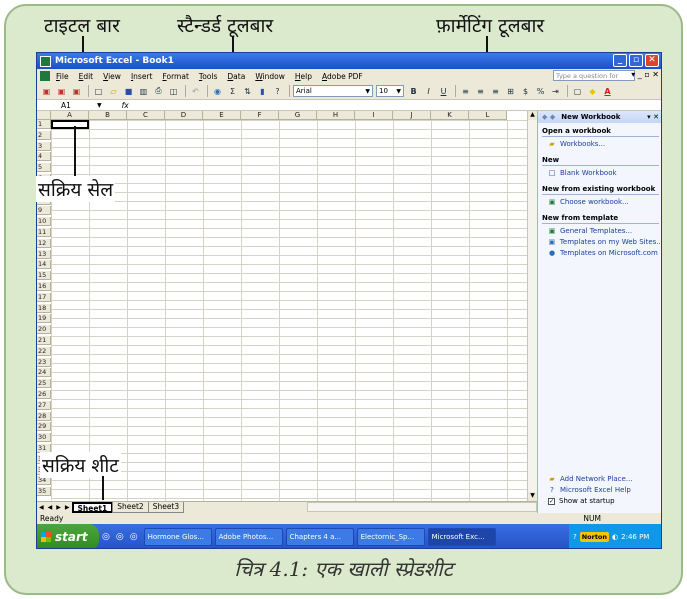  Describe the element at coordinates (336, 115) in the screenshot. I see `column-header: H` at that location.